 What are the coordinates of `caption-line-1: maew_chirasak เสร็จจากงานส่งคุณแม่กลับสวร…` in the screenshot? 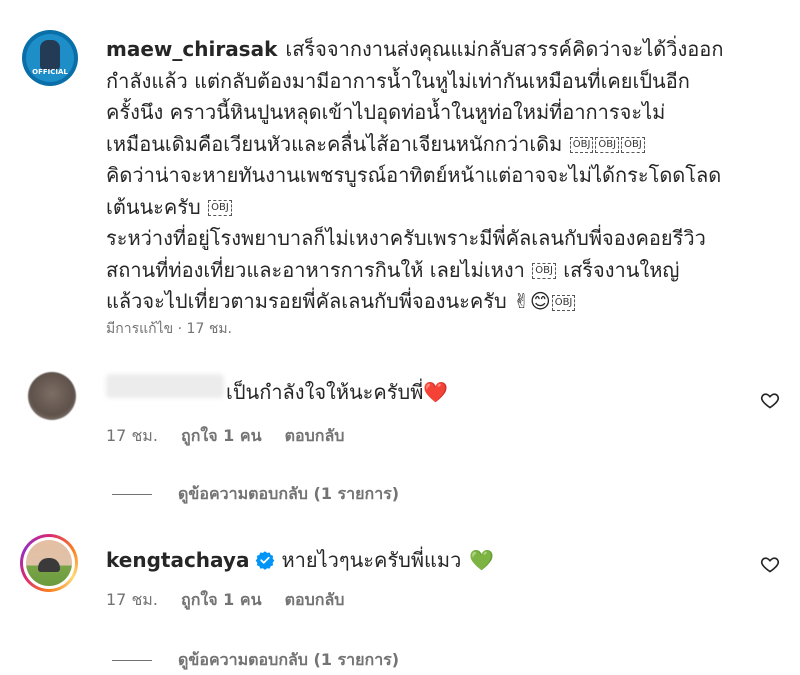 It's located at (415, 49).